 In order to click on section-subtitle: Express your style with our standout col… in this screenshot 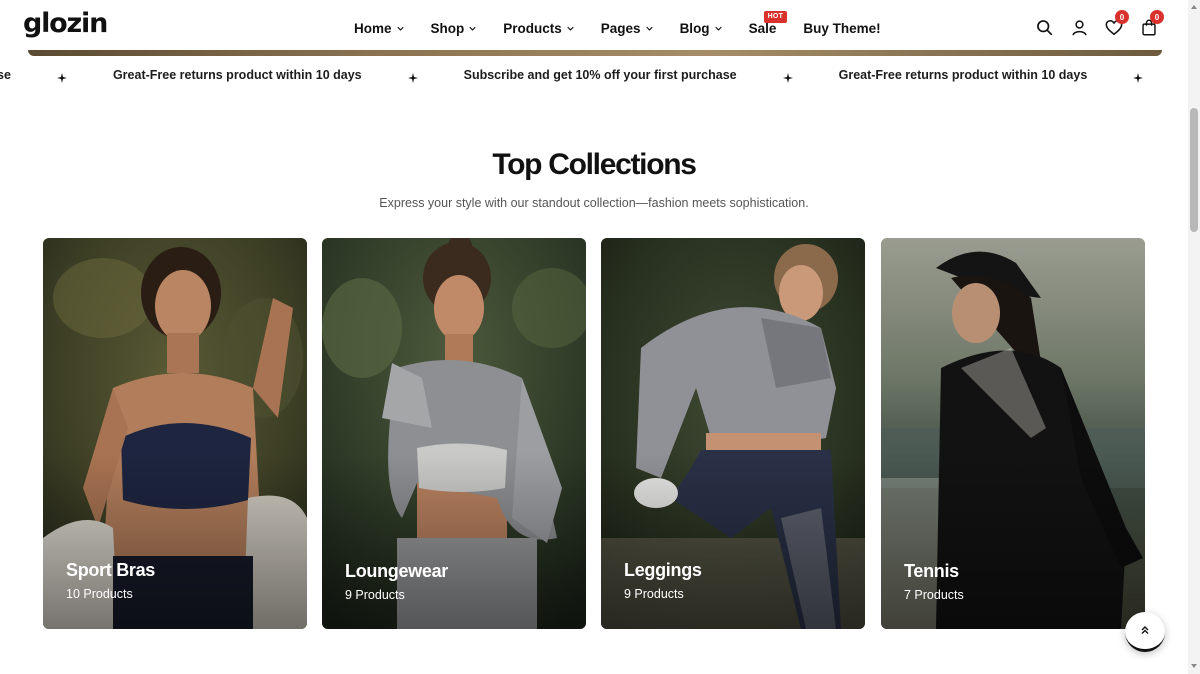, I will do `click(594, 203)`.